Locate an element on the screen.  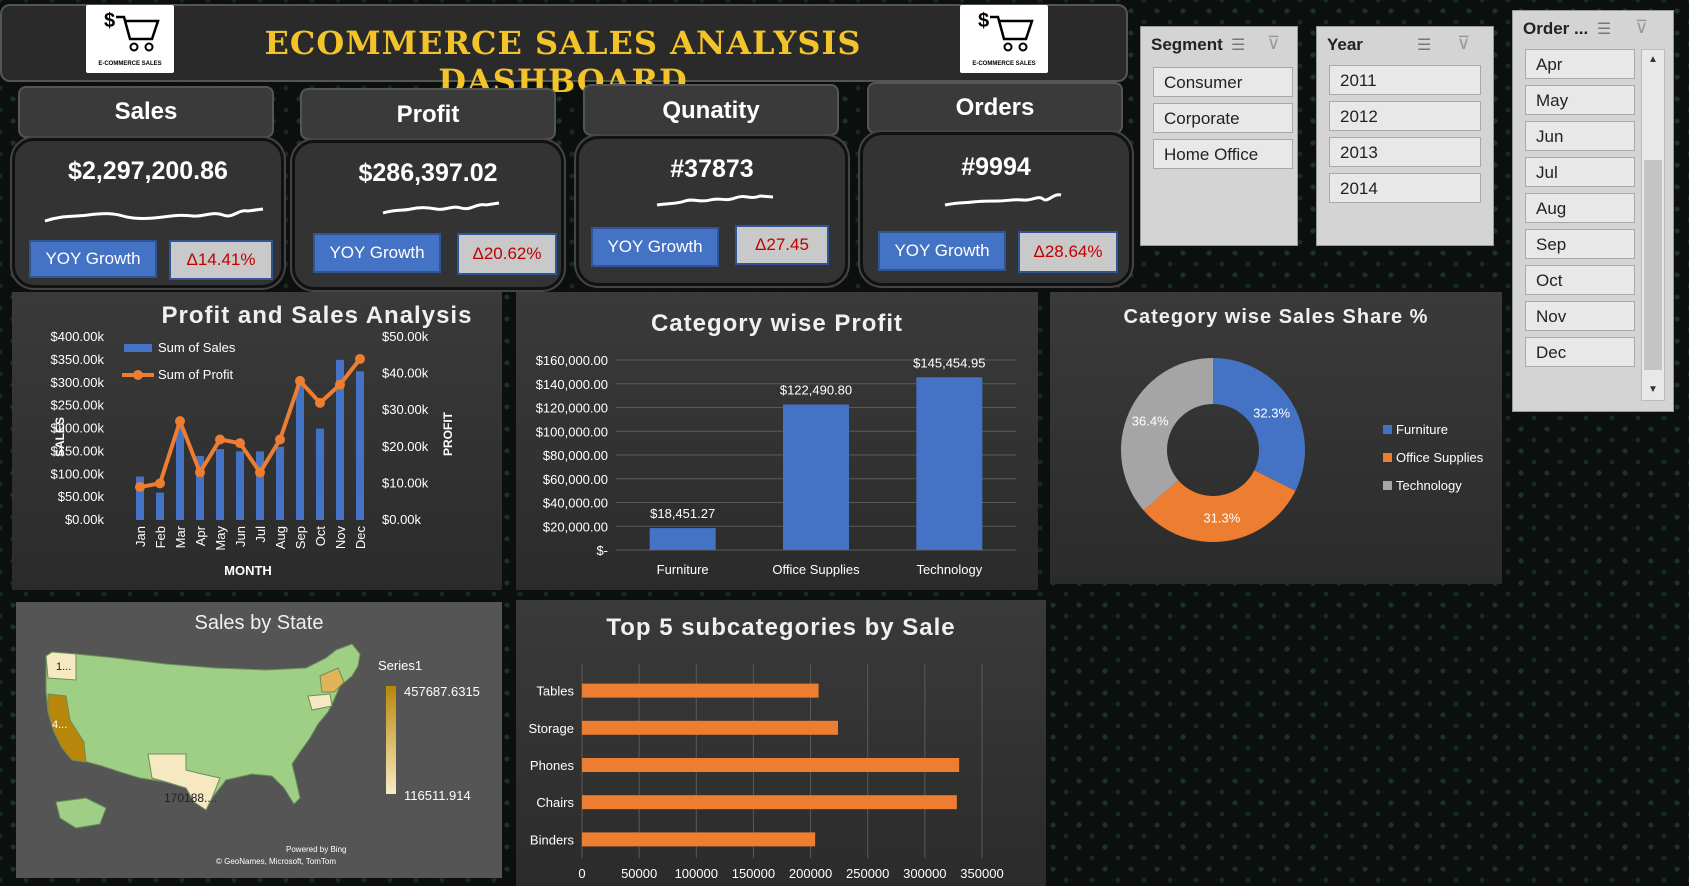
sales-yoy-button: YOY Growth is located at coordinates (93, 259).